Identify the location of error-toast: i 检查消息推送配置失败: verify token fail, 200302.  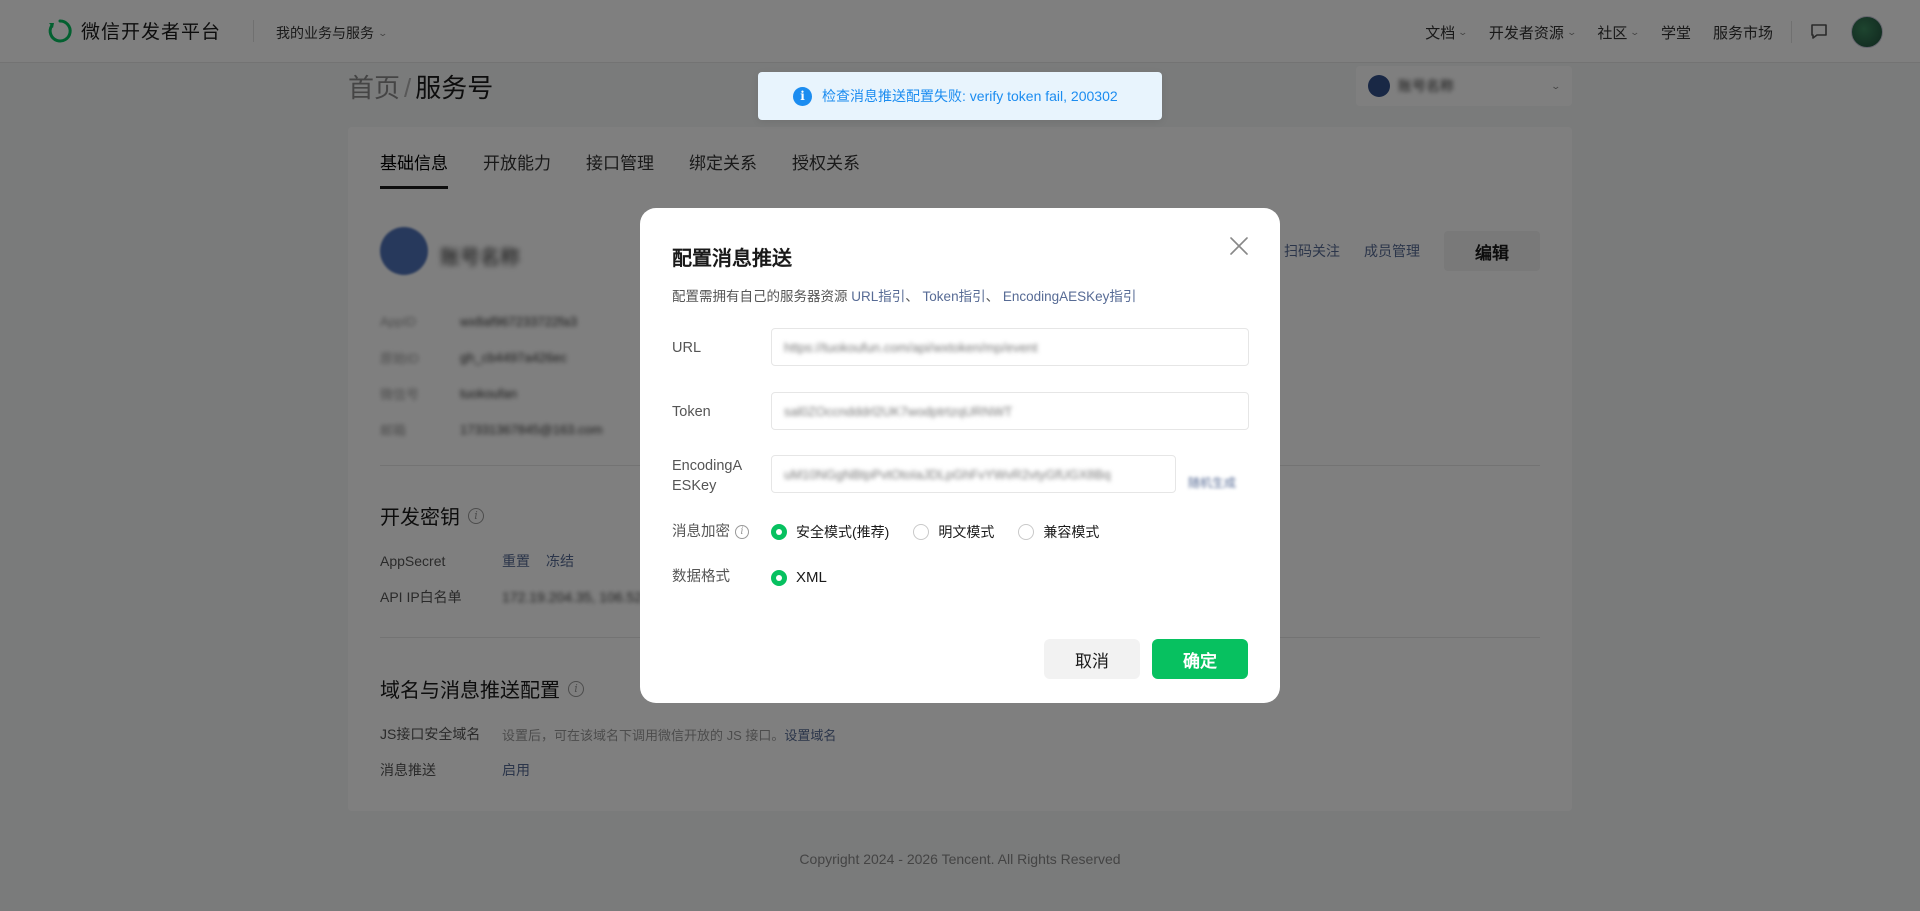
(960, 96).